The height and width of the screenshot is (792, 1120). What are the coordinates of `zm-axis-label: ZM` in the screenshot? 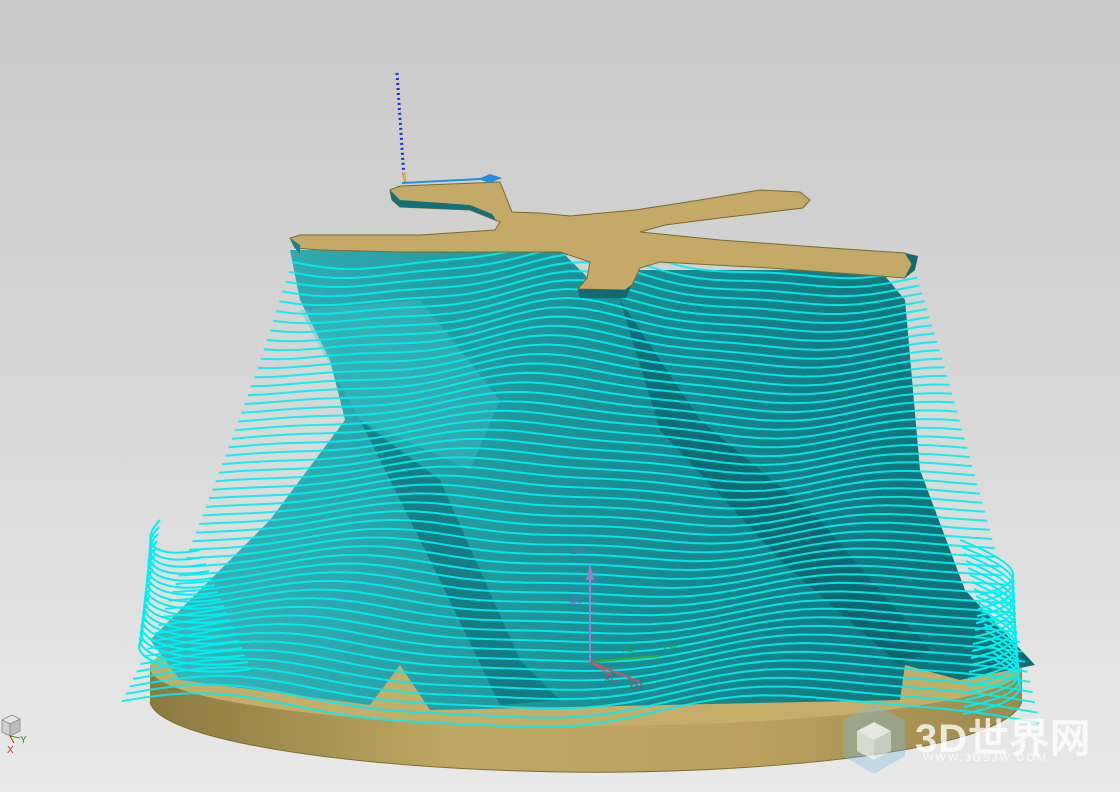 It's located at (577, 551).